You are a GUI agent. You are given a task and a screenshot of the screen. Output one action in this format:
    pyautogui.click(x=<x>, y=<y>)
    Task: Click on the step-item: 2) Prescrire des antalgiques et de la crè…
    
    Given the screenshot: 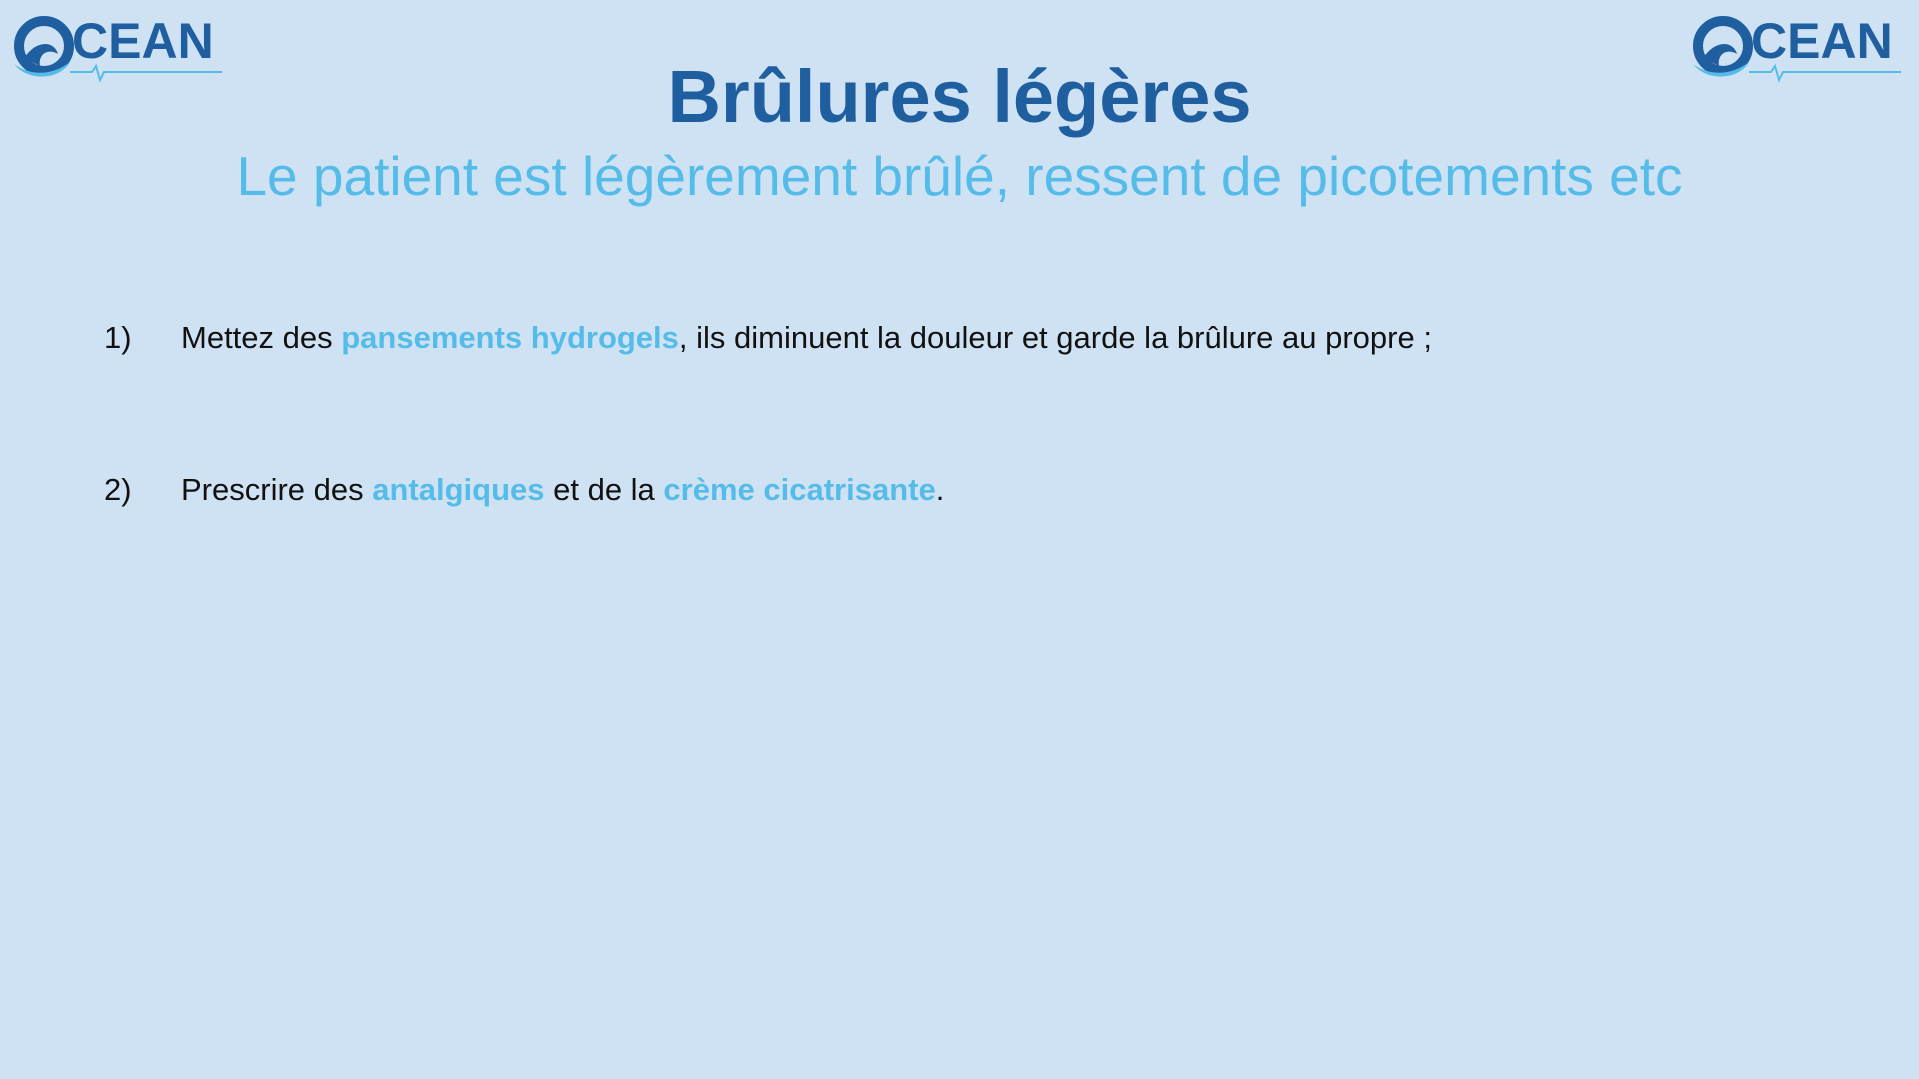 What is the action you would take?
    pyautogui.click(x=524, y=490)
    